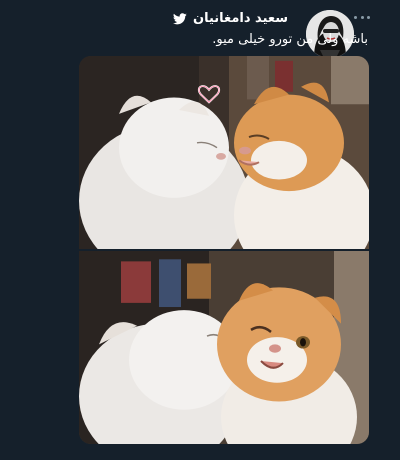 The image size is (400, 460). I want to click on twitter-bird-icon, so click(179, 18).